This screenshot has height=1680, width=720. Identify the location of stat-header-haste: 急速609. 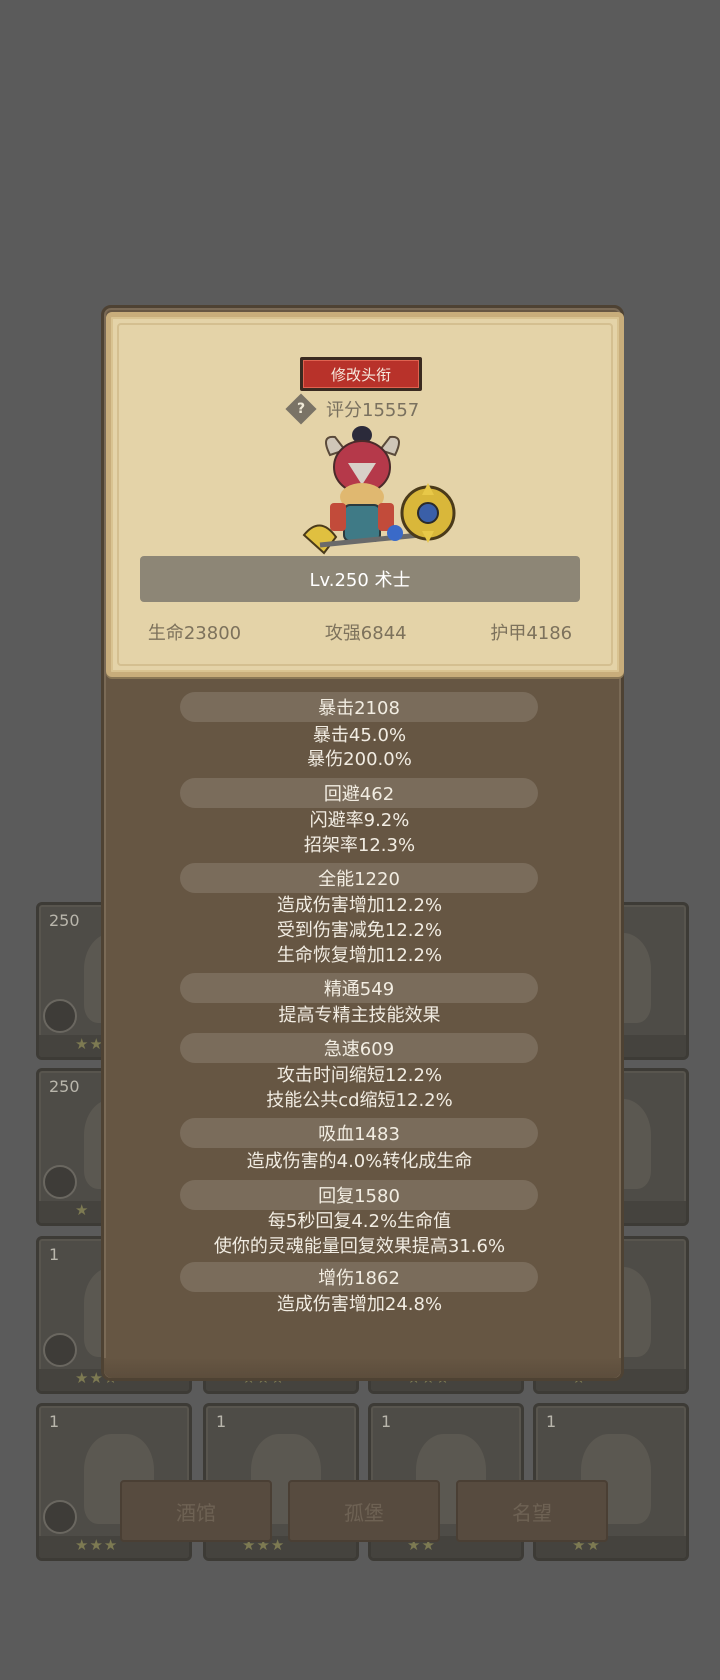
(359, 1048).